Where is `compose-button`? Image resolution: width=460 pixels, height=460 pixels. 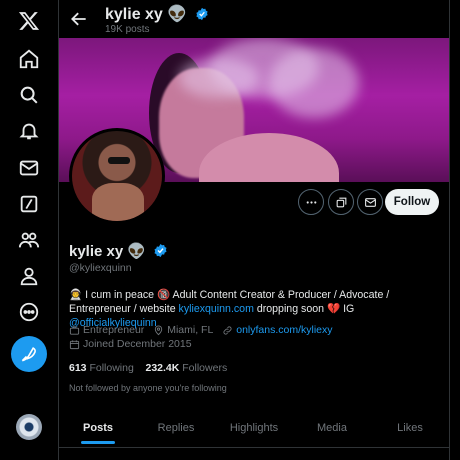 compose-button is located at coordinates (29, 354).